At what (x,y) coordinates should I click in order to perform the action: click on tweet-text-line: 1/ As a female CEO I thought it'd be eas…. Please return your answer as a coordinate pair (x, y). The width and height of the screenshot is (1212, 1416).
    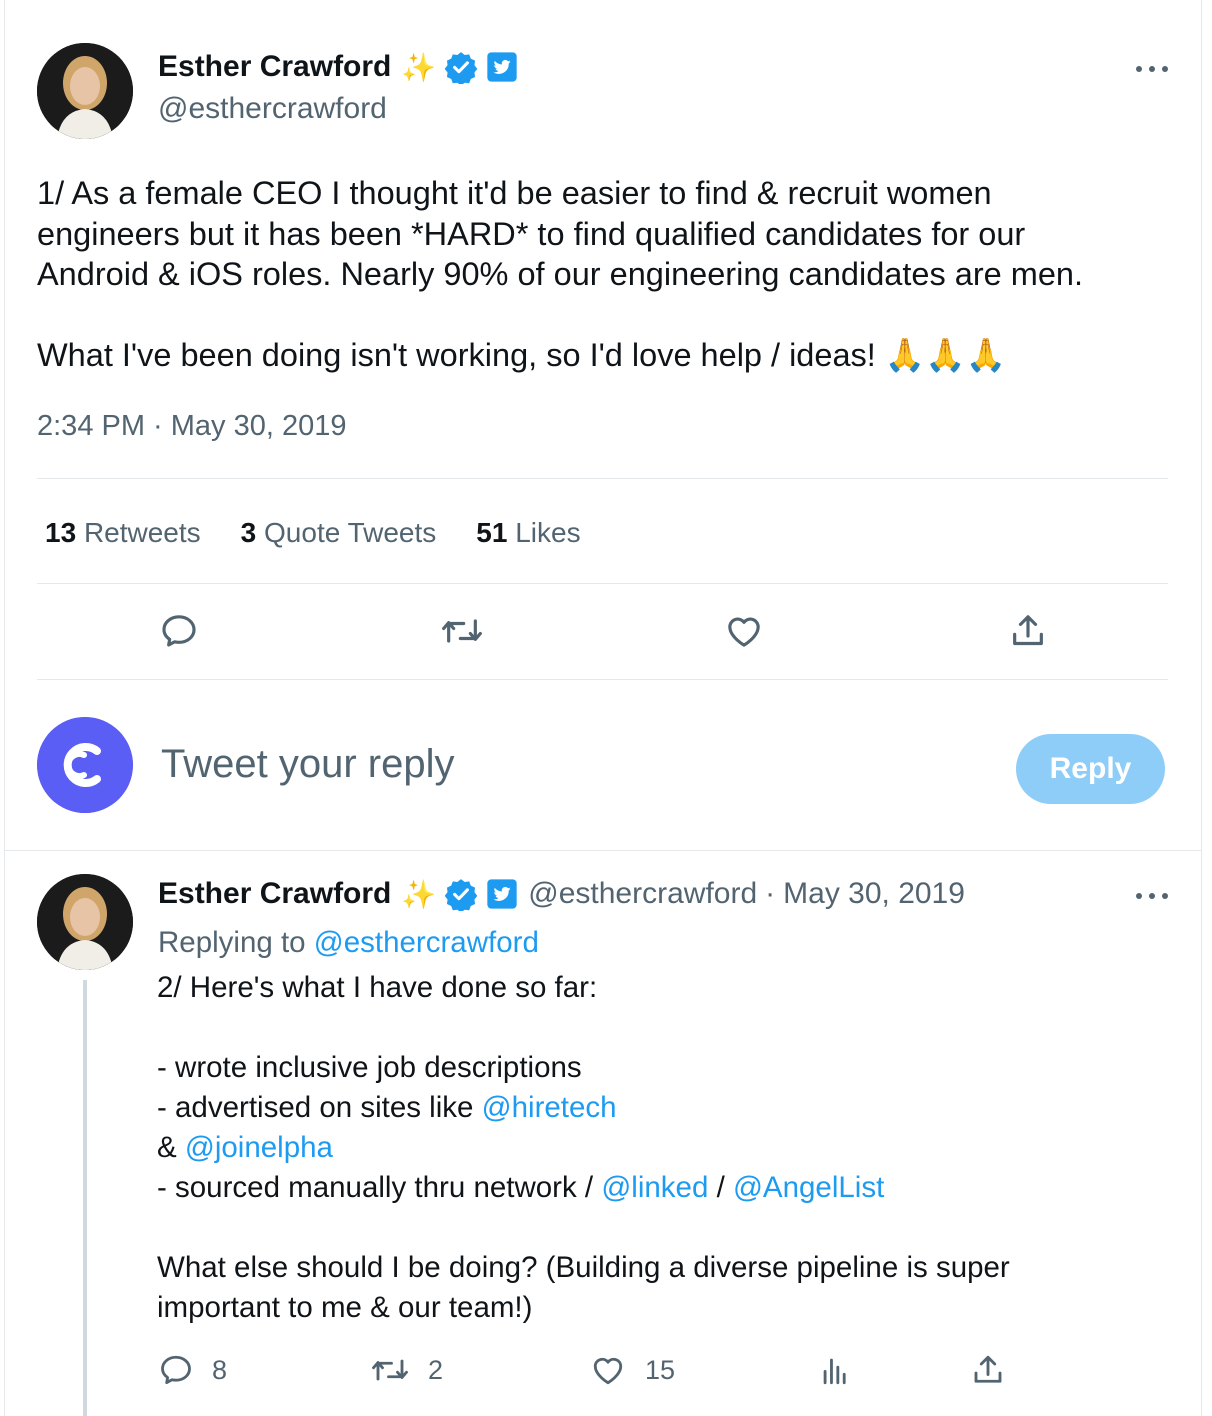
    Looking at the image, I should click on (514, 193).